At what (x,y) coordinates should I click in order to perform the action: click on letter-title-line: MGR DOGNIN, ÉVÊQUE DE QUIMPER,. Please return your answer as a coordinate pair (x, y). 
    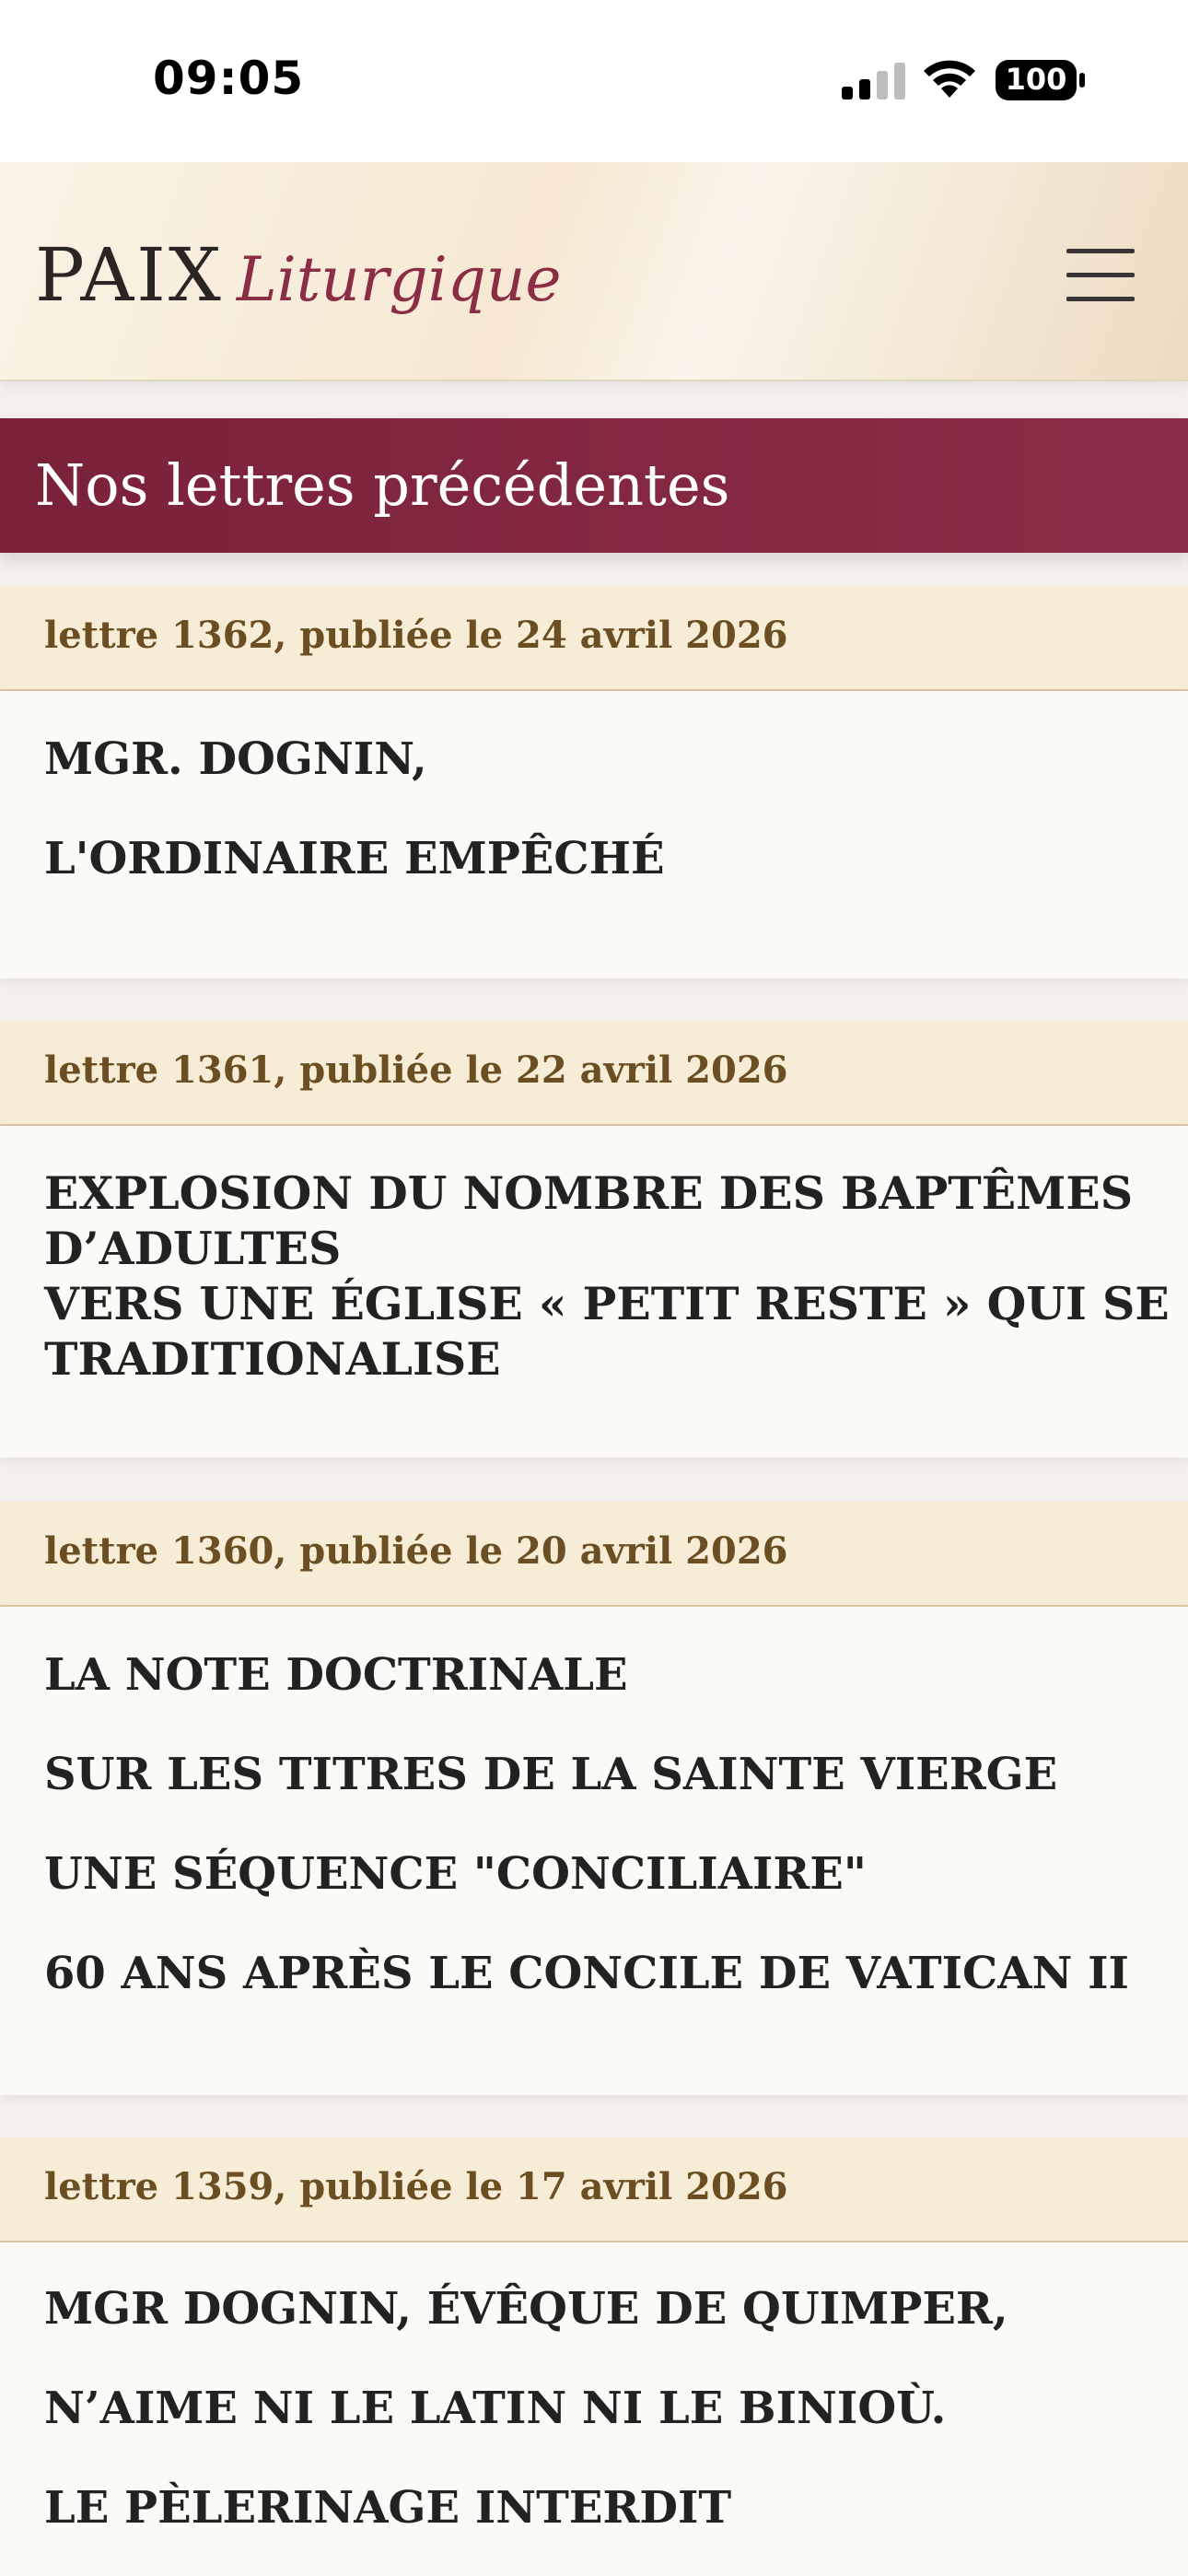
    Looking at the image, I should click on (526, 2309).